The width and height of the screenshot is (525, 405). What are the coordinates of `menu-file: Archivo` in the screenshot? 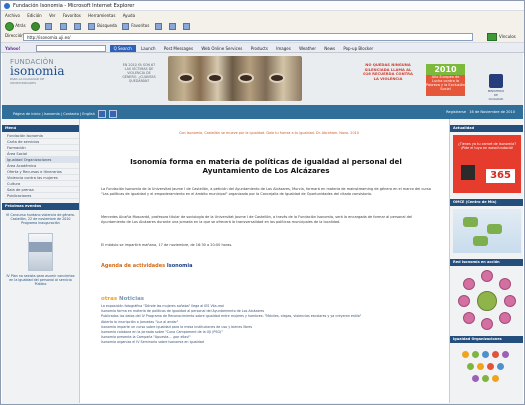 It's located at (12, 15).